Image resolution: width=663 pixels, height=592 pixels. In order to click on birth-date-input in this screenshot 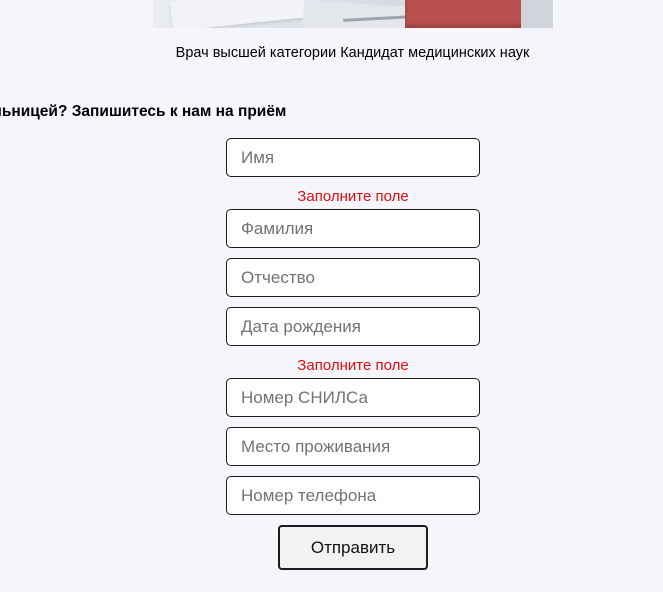, I will do `click(353, 326)`.